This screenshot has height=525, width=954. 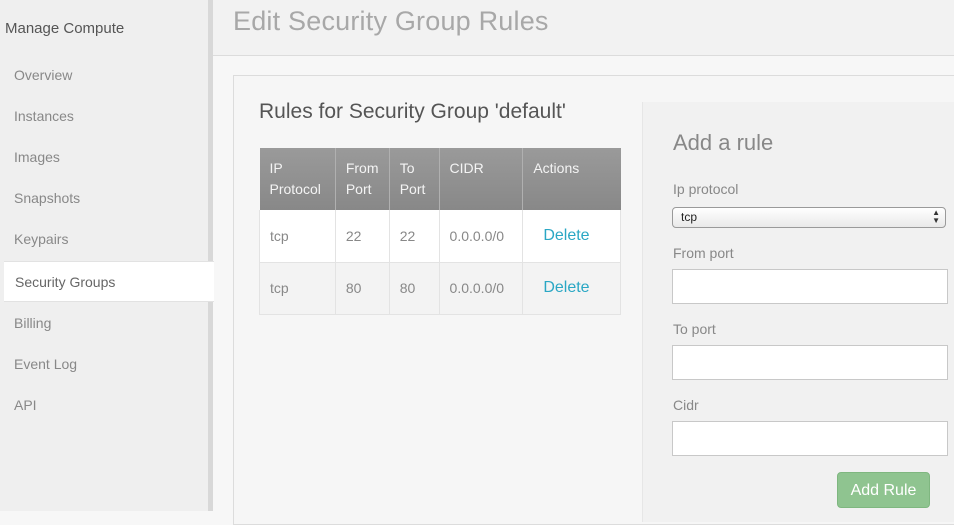 I want to click on column-header-line: IP, so click(x=276, y=168).